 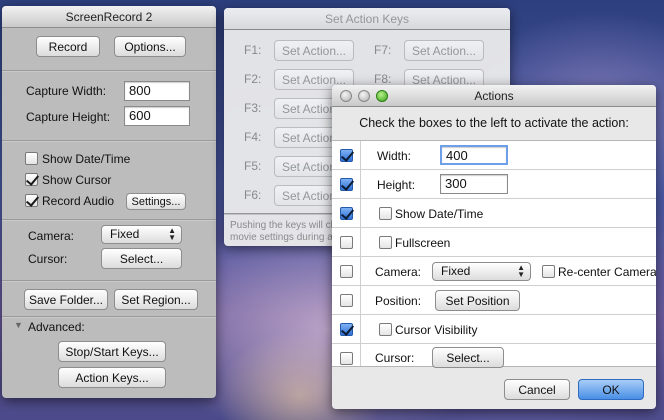 I want to click on screenrecord-titlebar: ScreenRecord 2, so click(x=109, y=17).